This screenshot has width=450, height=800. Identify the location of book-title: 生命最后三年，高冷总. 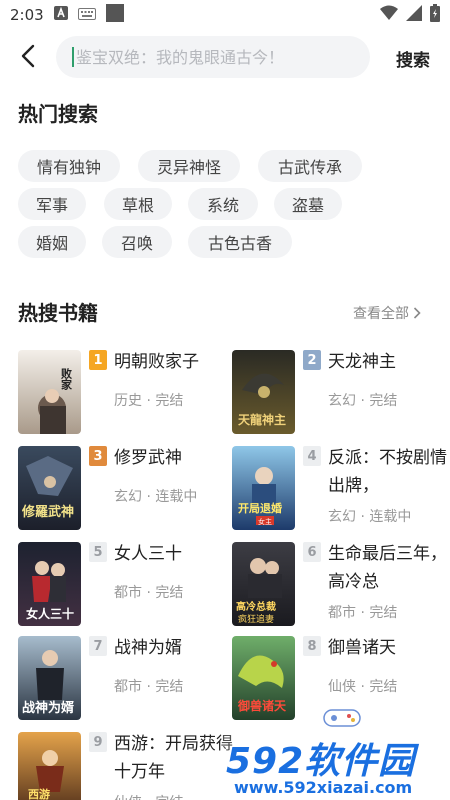
(387, 568).